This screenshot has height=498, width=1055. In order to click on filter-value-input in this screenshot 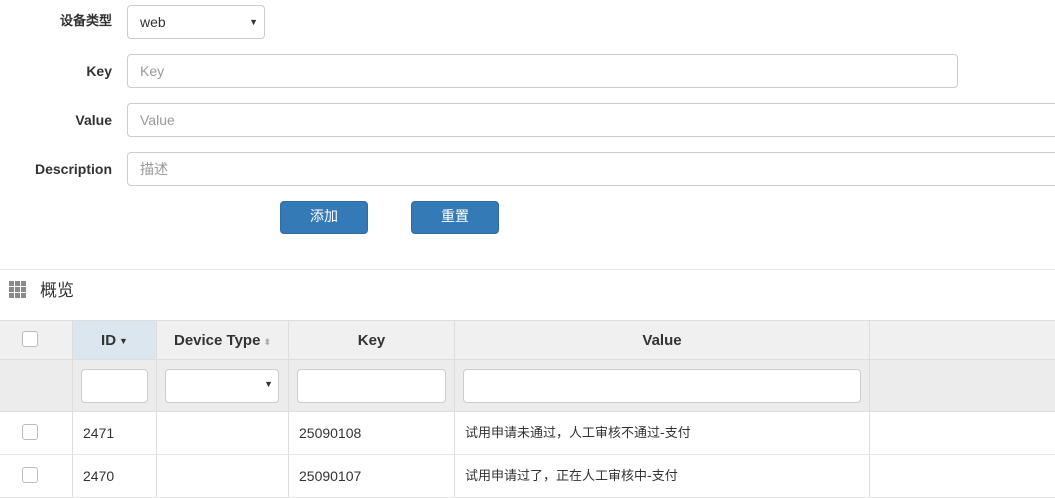, I will do `click(662, 386)`.